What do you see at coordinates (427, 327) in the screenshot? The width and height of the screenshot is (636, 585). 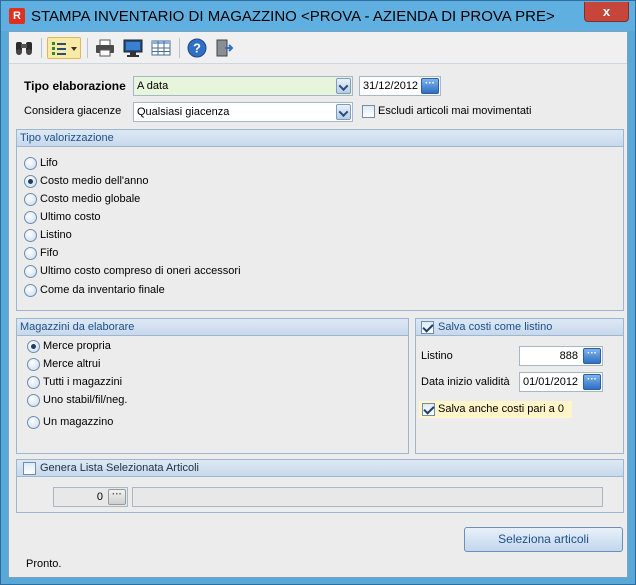 I see `salva-costi-checkbox` at bounding box center [427, 327].